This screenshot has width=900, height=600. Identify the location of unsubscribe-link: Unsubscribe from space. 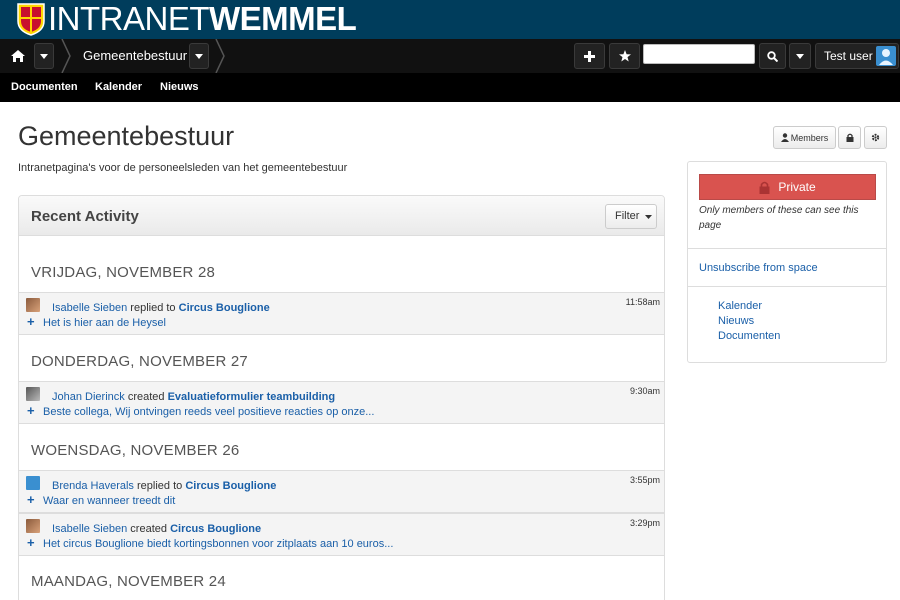
(758, 268).